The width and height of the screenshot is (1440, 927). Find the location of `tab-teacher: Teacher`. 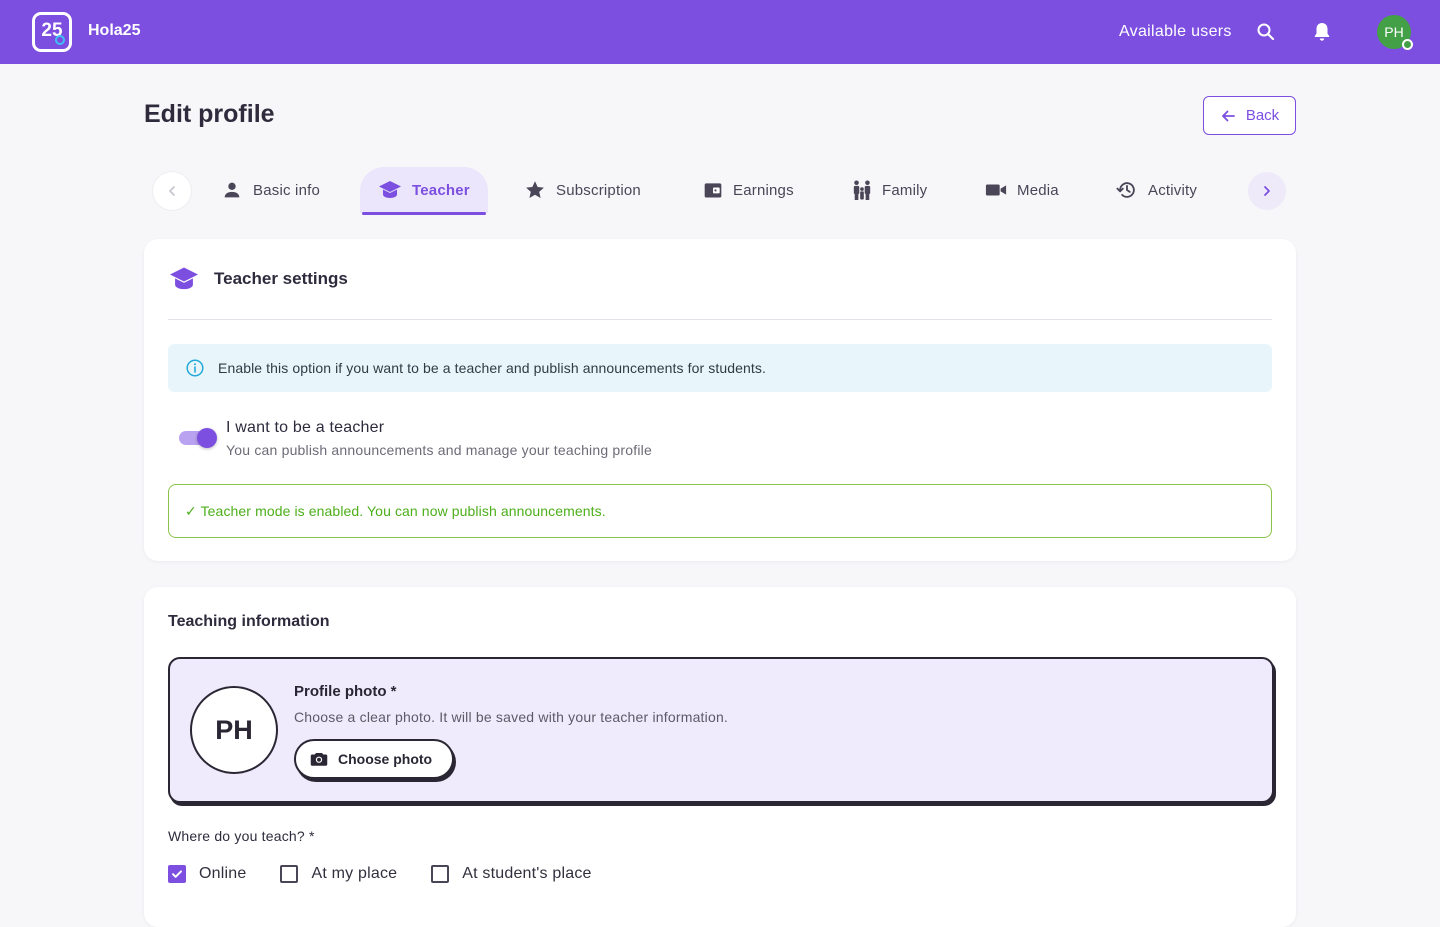

tab-teacher: Teacher is located at coordinates (424, 191).